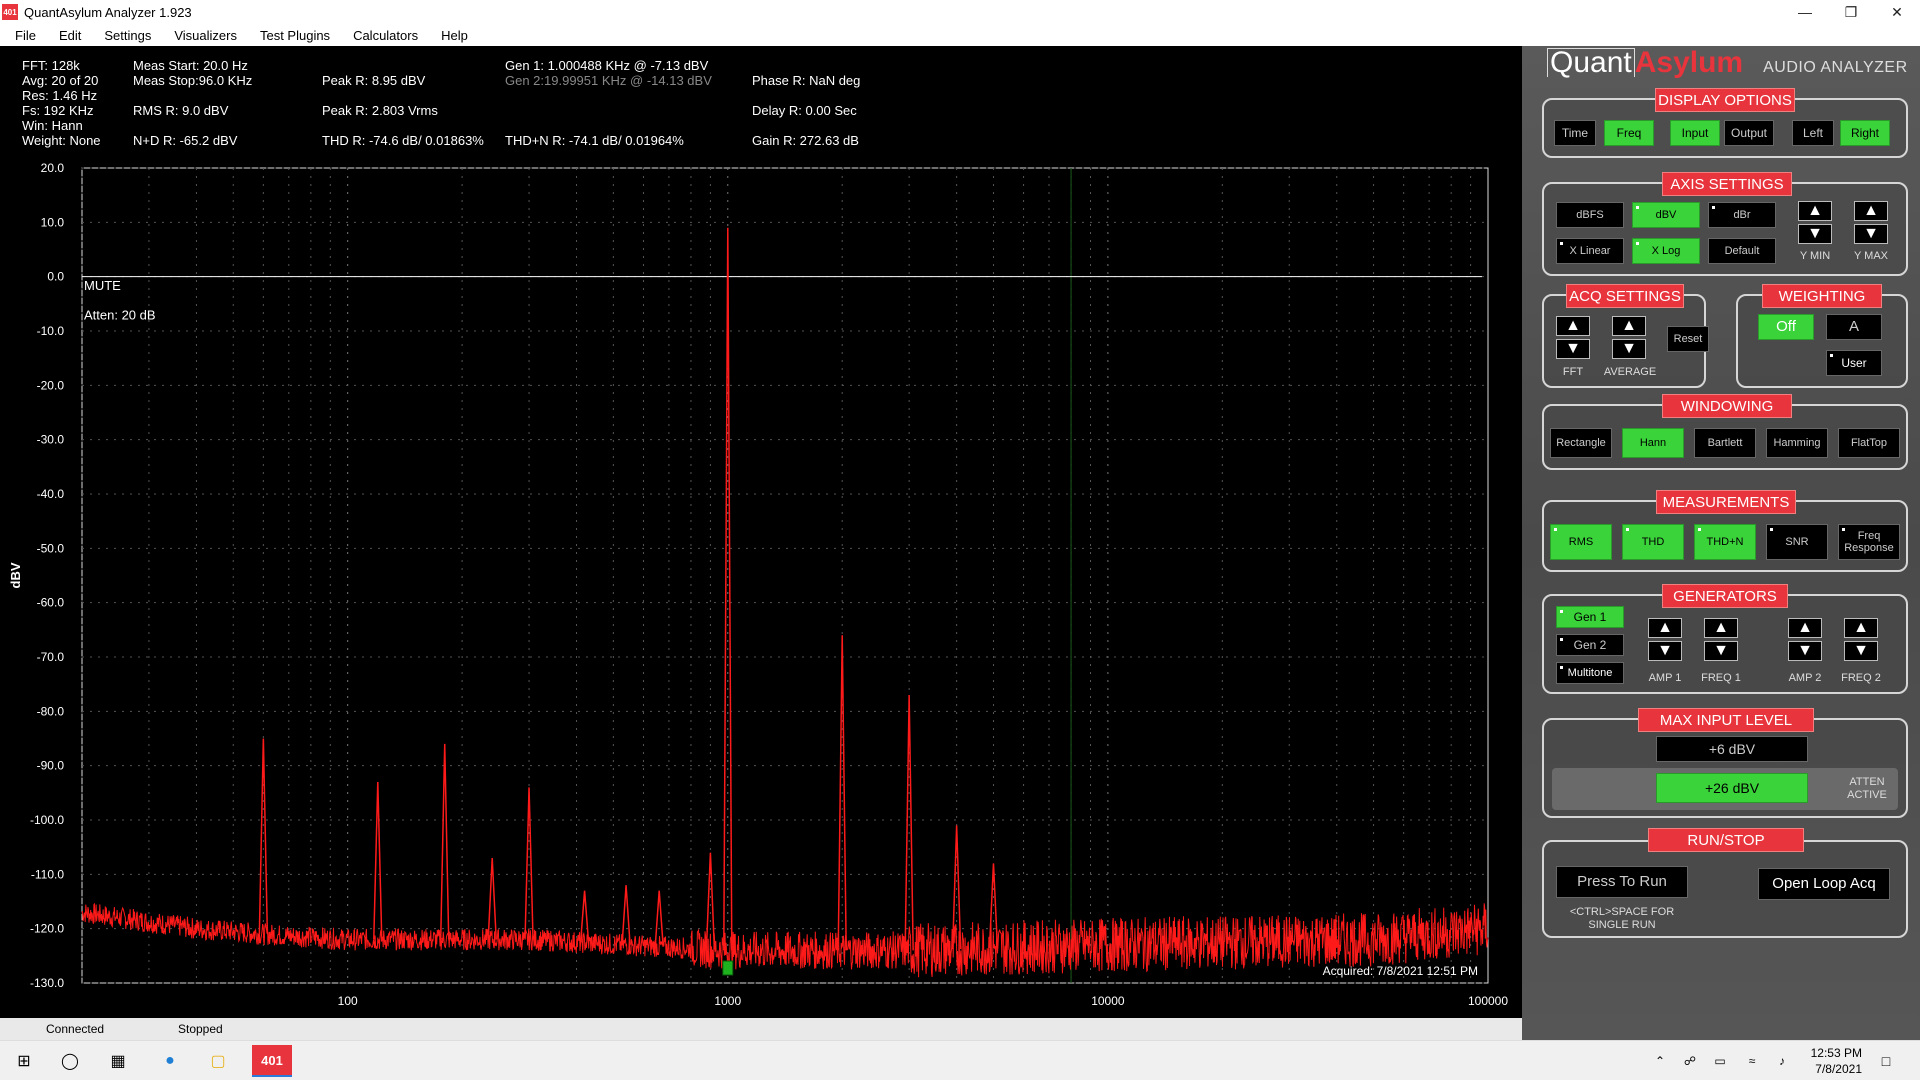 This screenshot has width=1920, height=1080. I want to click on peak-vrms-reading: Peak R: 2.803 Vrms, so click(380, 110).